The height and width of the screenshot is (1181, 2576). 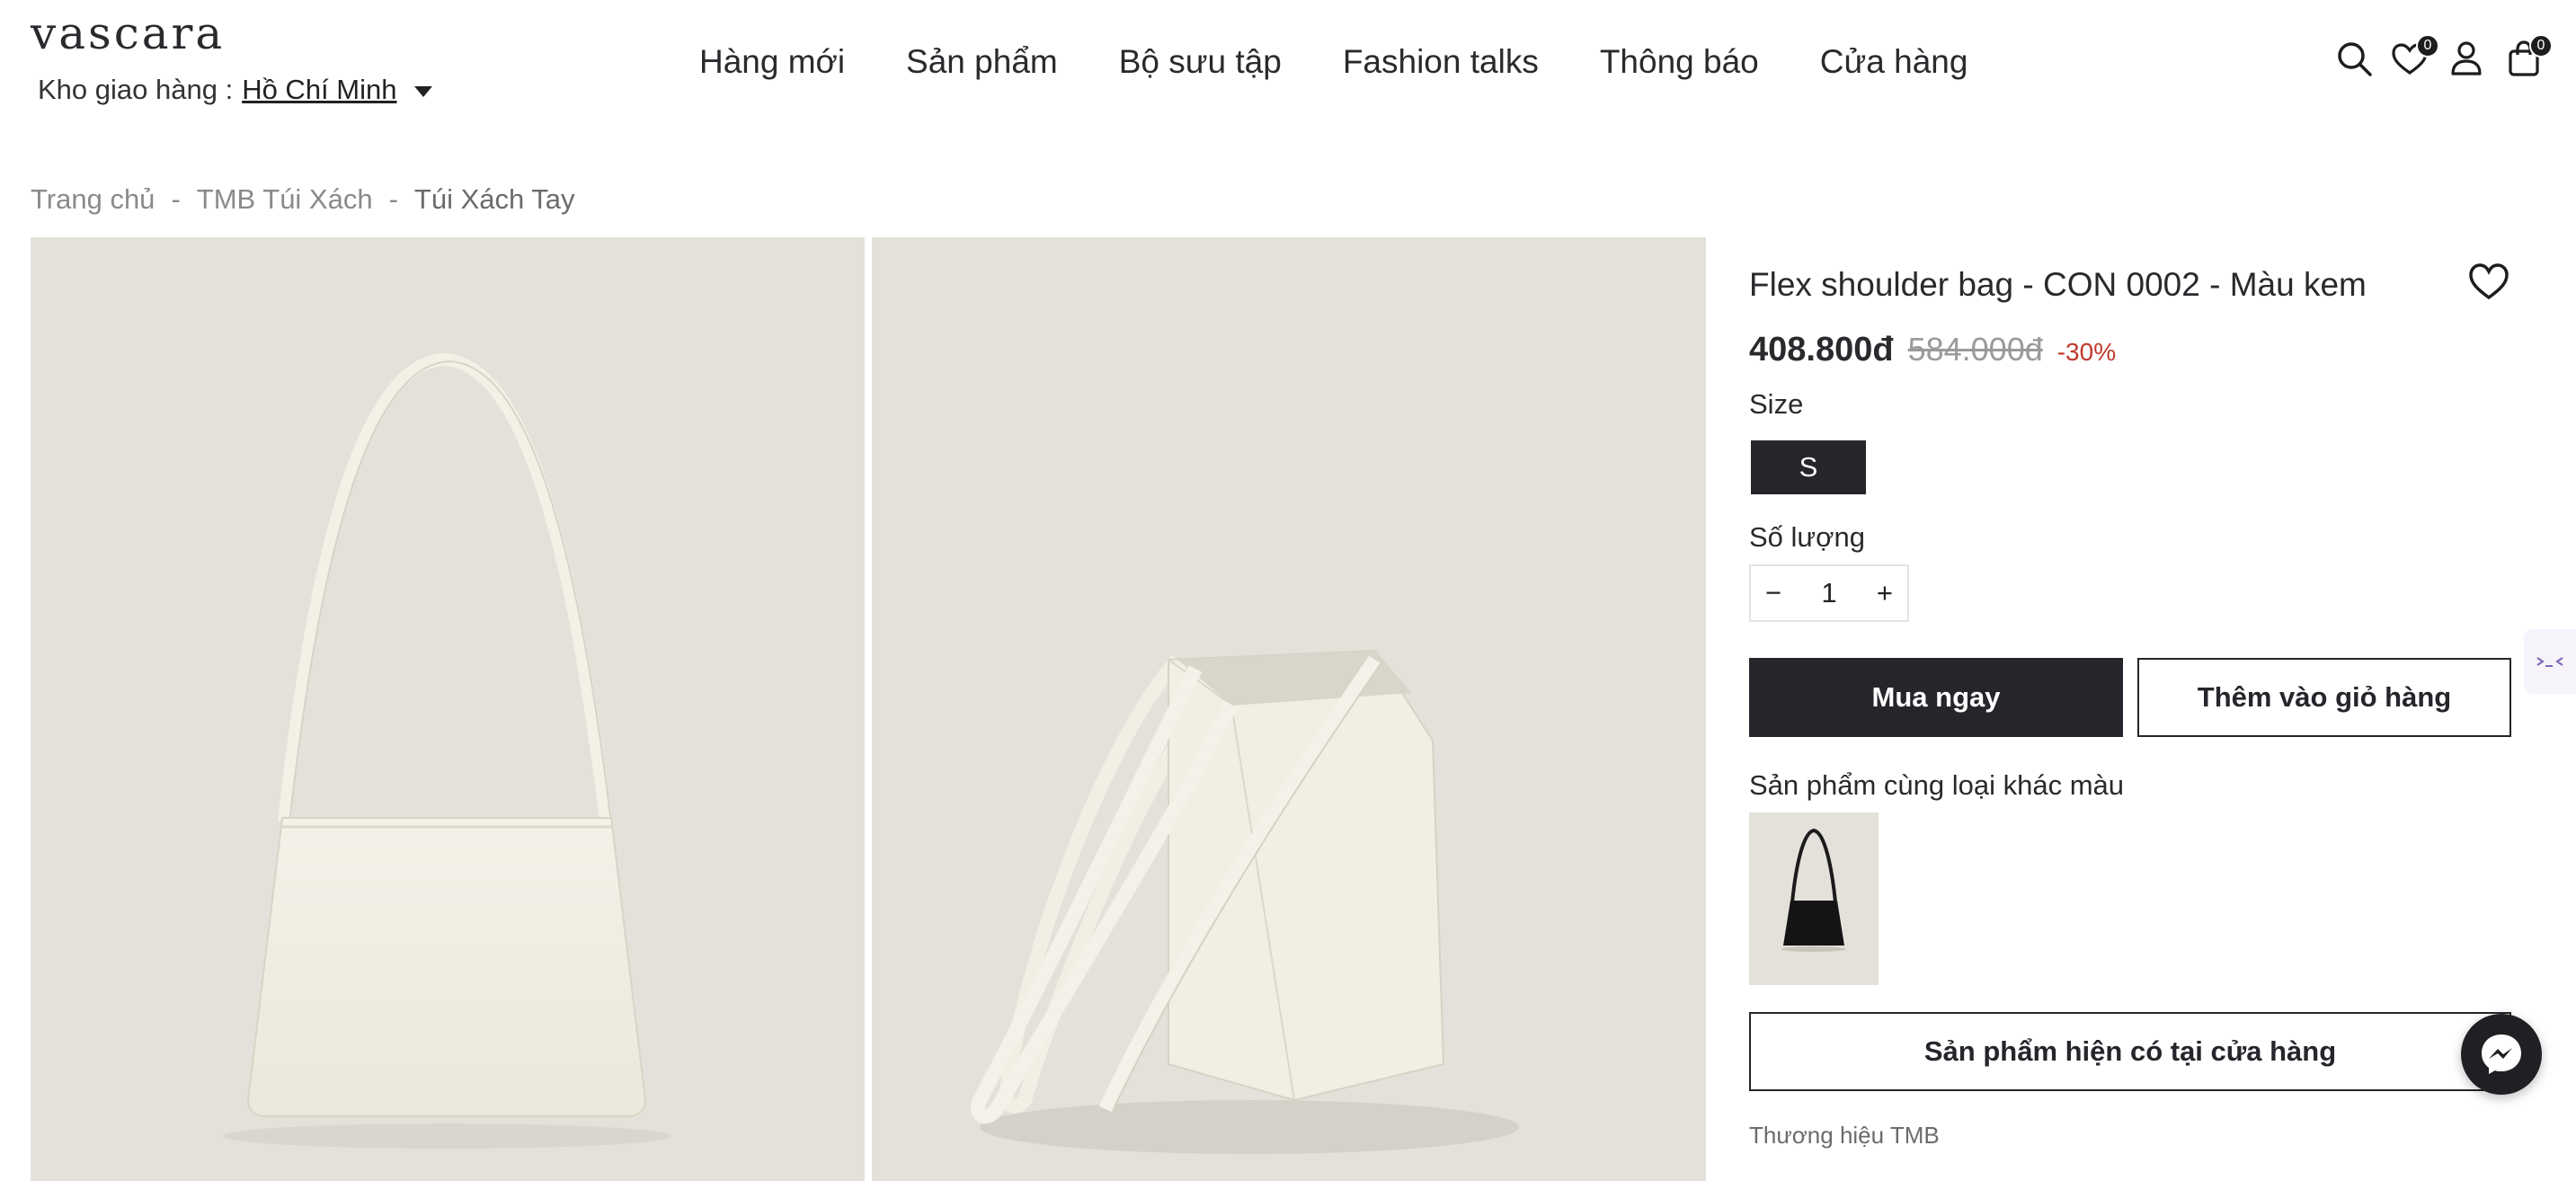 What do you see at coordinates (1679, 62) in the screenshot?
I see `nav-item-notifications: Thông báo` at bounding box center [1679, 62].